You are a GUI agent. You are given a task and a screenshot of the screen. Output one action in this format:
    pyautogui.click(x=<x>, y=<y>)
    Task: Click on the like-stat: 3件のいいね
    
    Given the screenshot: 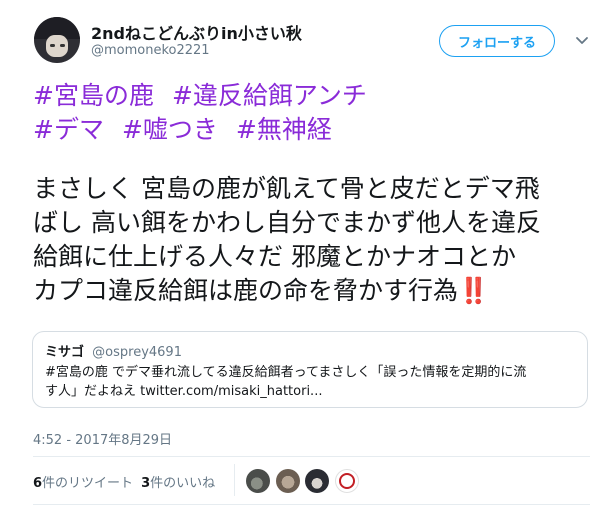 What is the action you would take?
    pyautogui.click(x=178, y=483)
    